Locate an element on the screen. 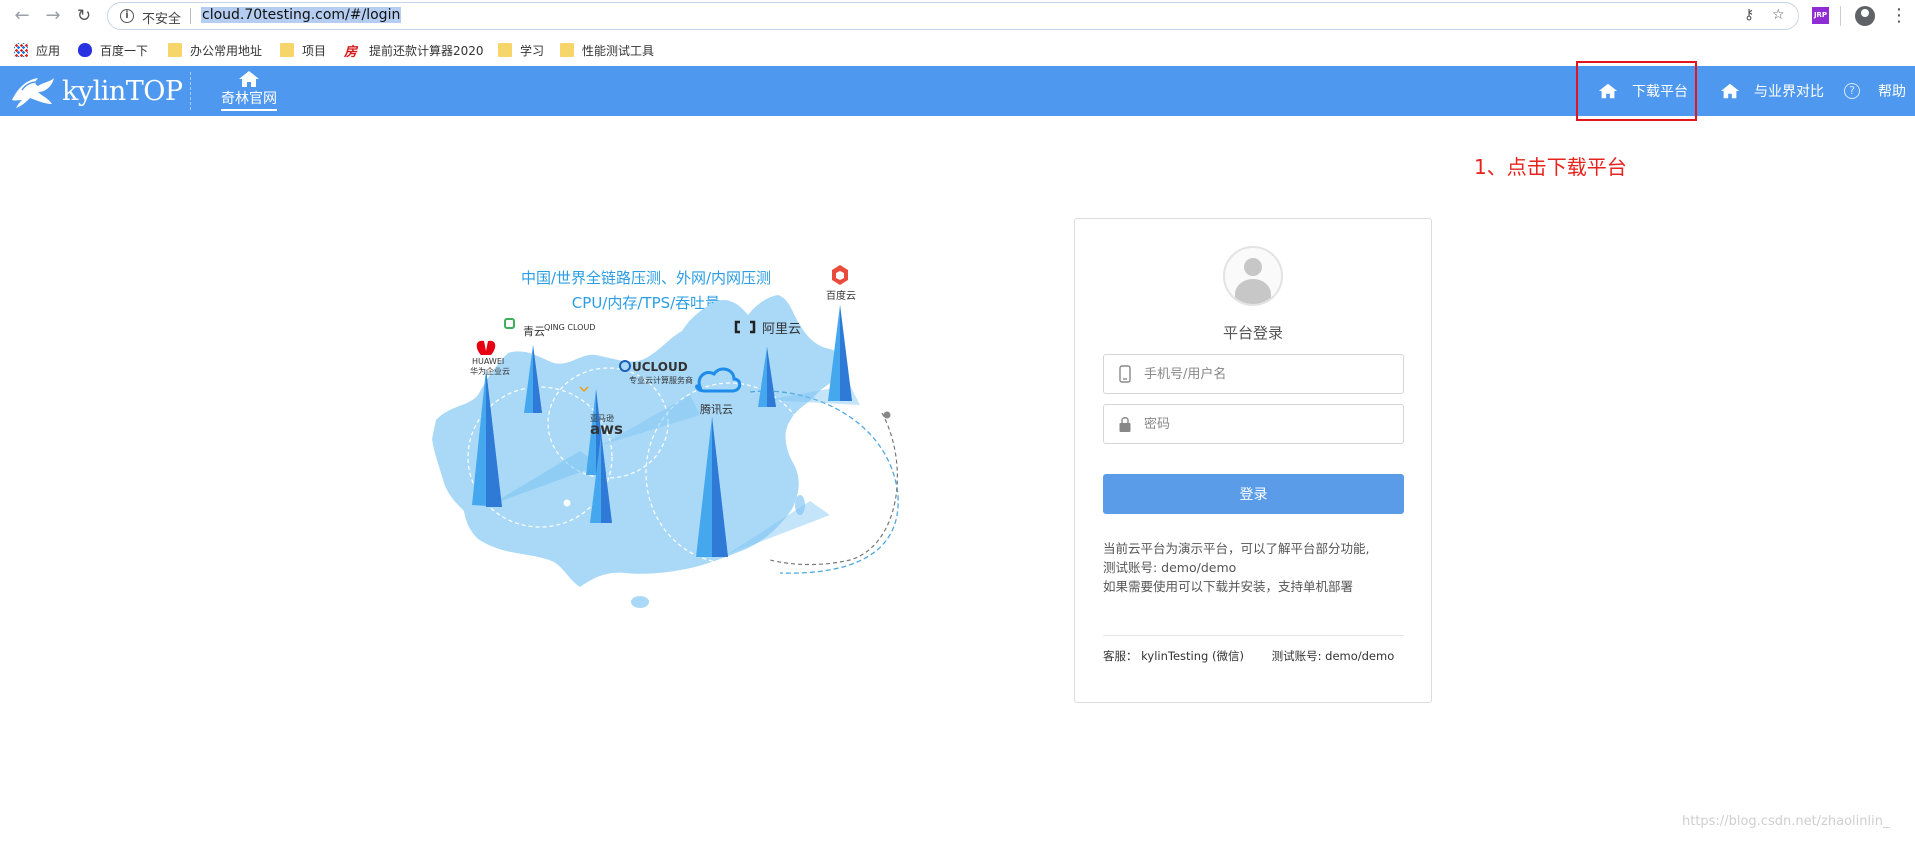 The width and height of the screenshot is (1915, 841). bookmark-label: 办公常用地址 is located at coordinates (226, 50).